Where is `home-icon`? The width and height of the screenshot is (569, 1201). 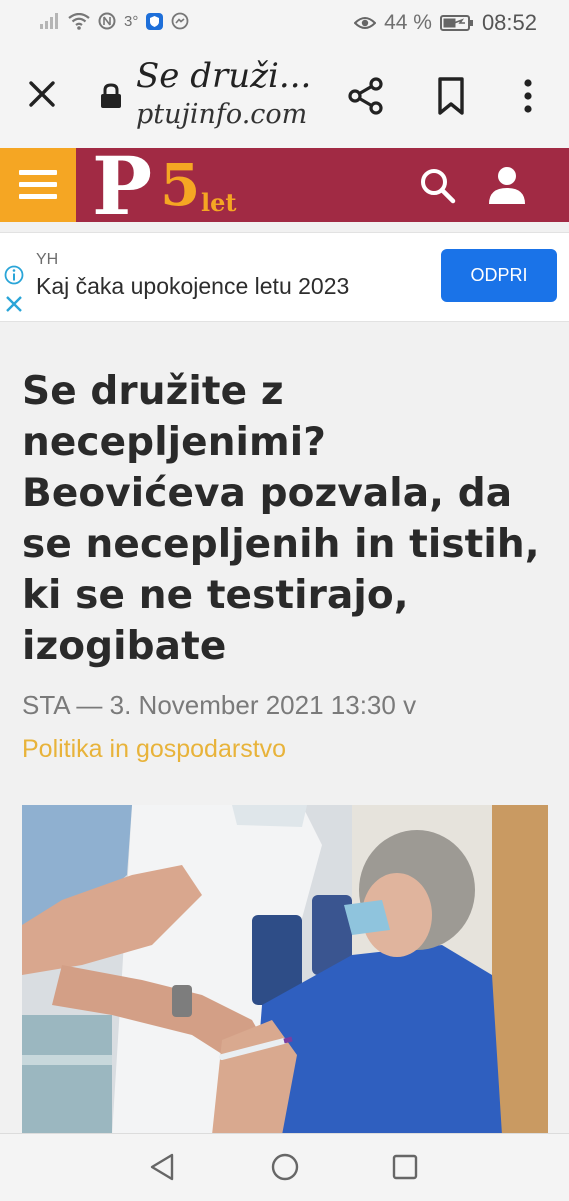
home-icon is located at coordinates (285, 1167).